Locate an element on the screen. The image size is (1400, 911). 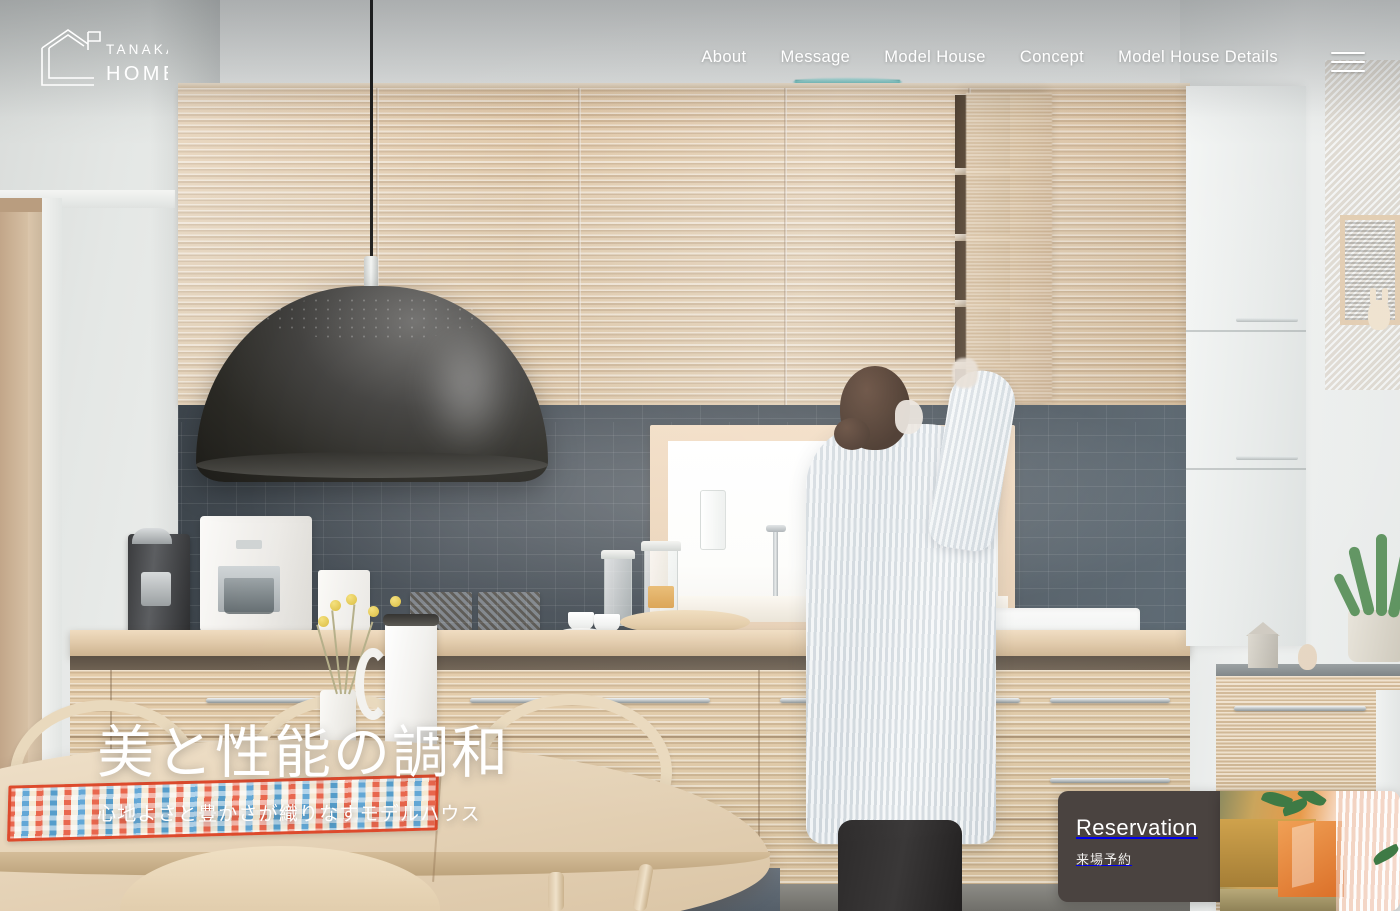
pendant-lamp-highlight is located at coordinates (468, 389).